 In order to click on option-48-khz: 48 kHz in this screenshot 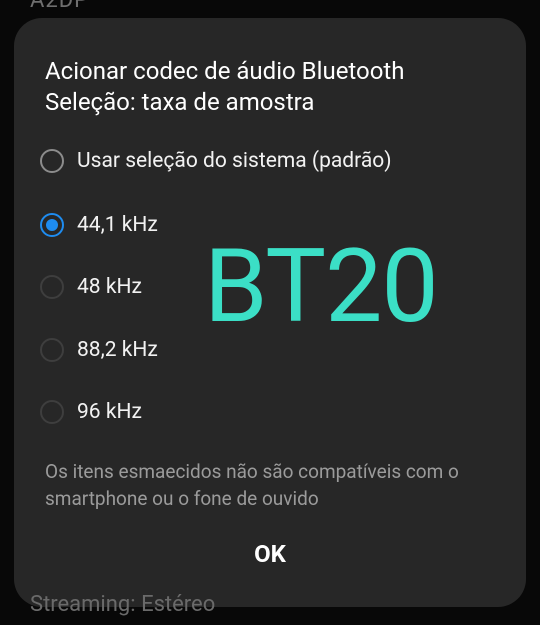, I will do `click(91, 287)`.